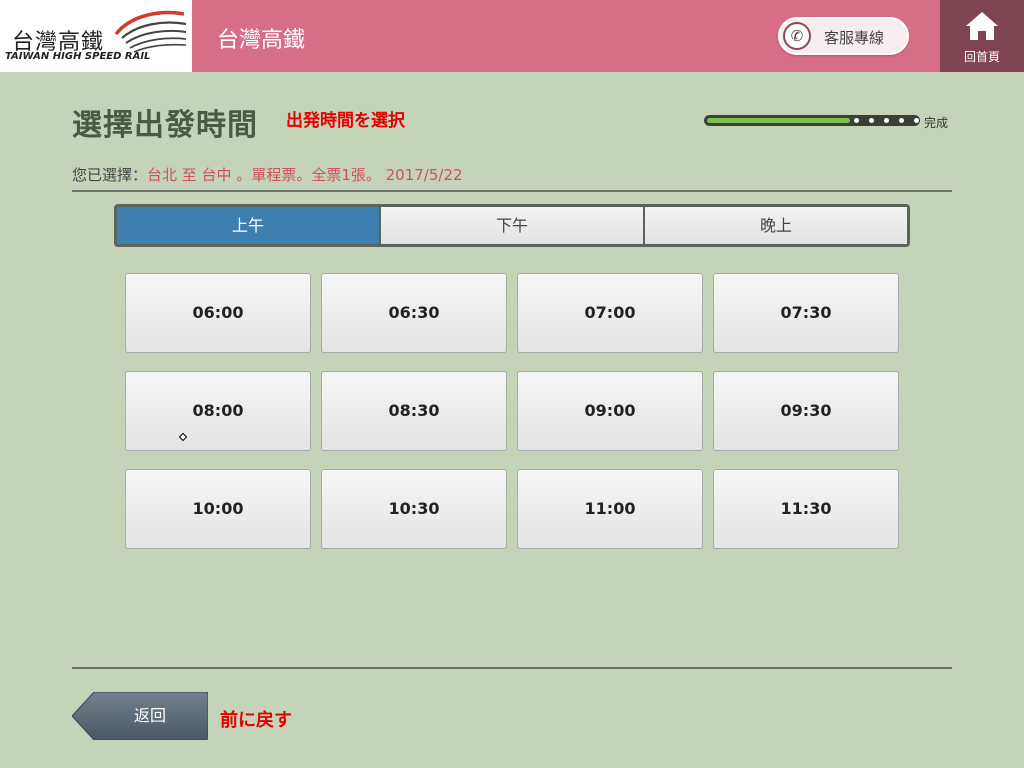 Image resolution: width=1024 pixels, height=768 pixels. I want to click on page-title-jp: 出発時間を選択, so click(345, 121).